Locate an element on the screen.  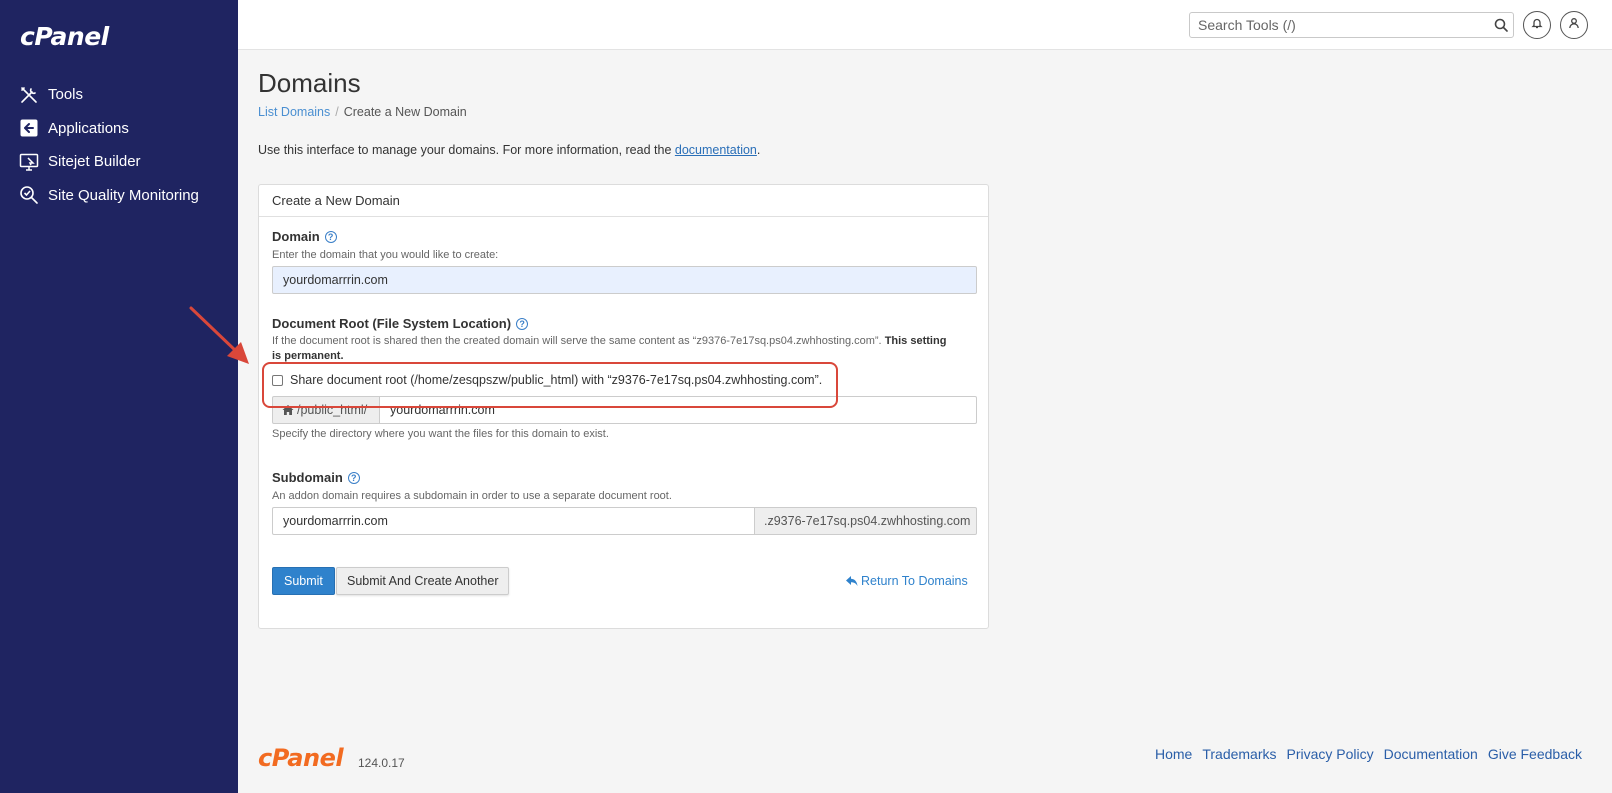
footer-link-give-feedback: Give Feedback is located at coordinates (1535, 754).